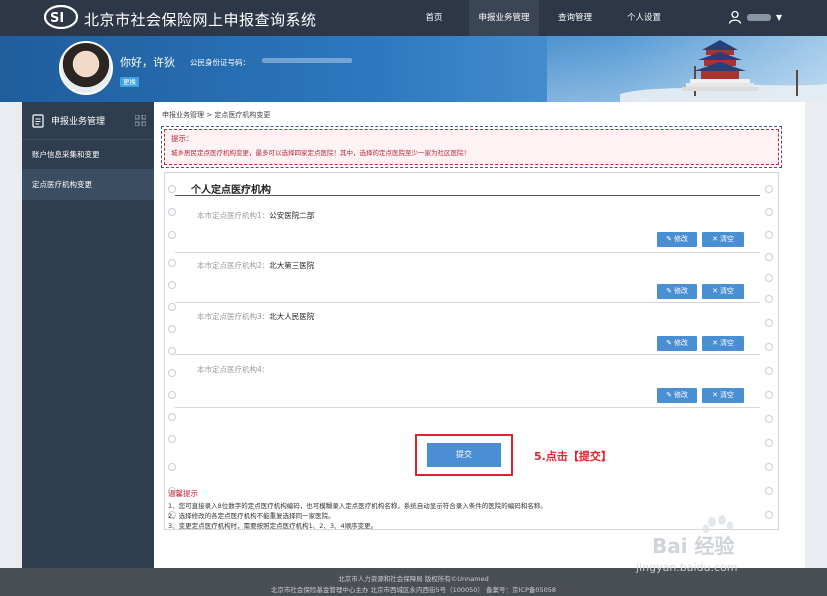  Describe the element at coordinates (292, 265) in the screenshot. I see `institution-value: 北大第三医院` at that location.